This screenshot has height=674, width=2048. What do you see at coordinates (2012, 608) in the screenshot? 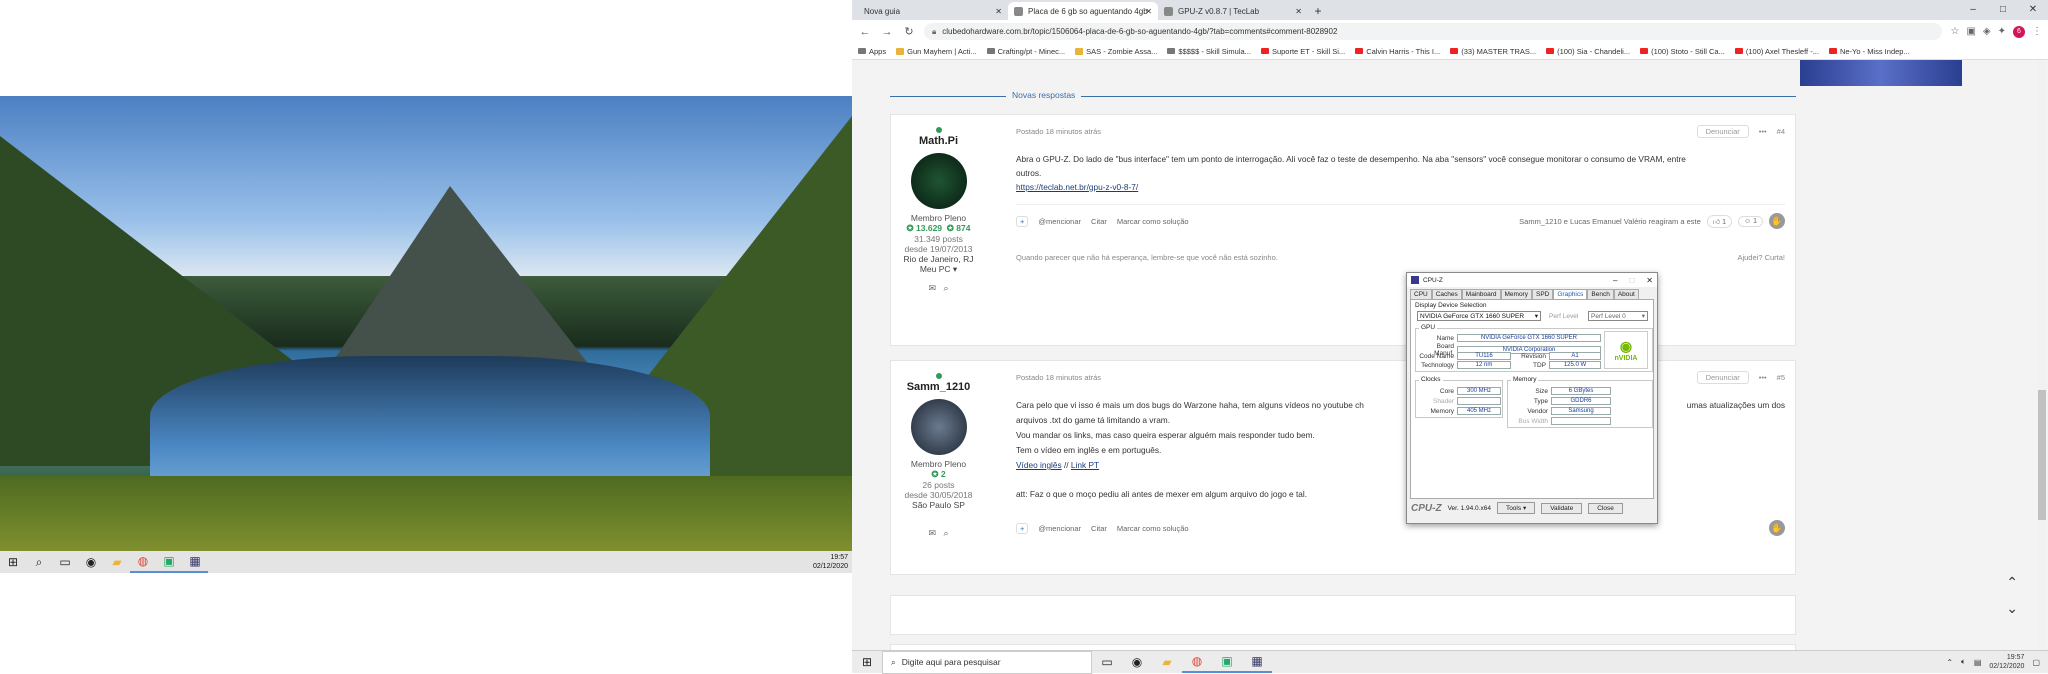
I see `scroll-down-icon: ⌄` at bounding box center [2012, 608].